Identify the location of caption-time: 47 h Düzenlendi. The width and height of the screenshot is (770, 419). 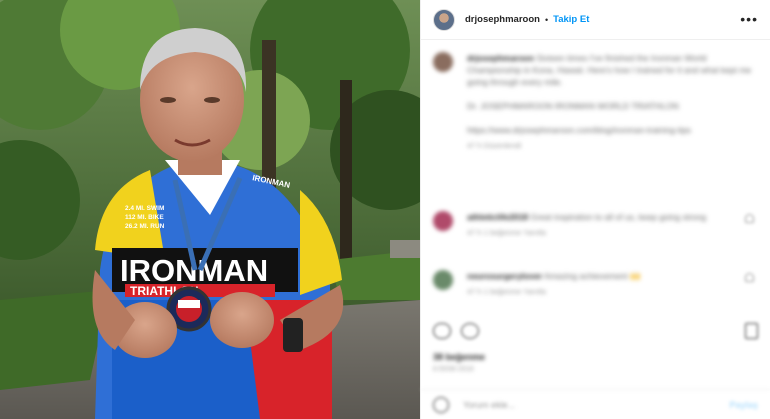
(494, 145).